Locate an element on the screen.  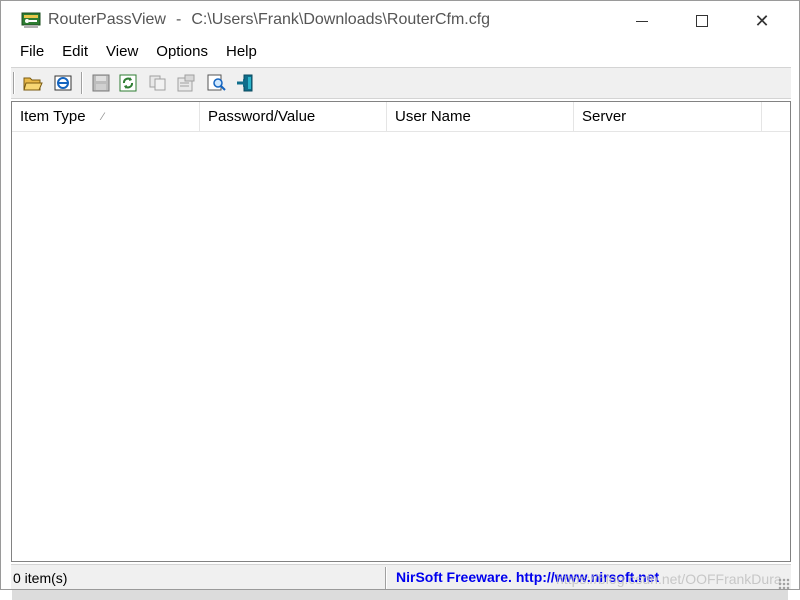
open-folder-icon is located at coordinates (33, 84).